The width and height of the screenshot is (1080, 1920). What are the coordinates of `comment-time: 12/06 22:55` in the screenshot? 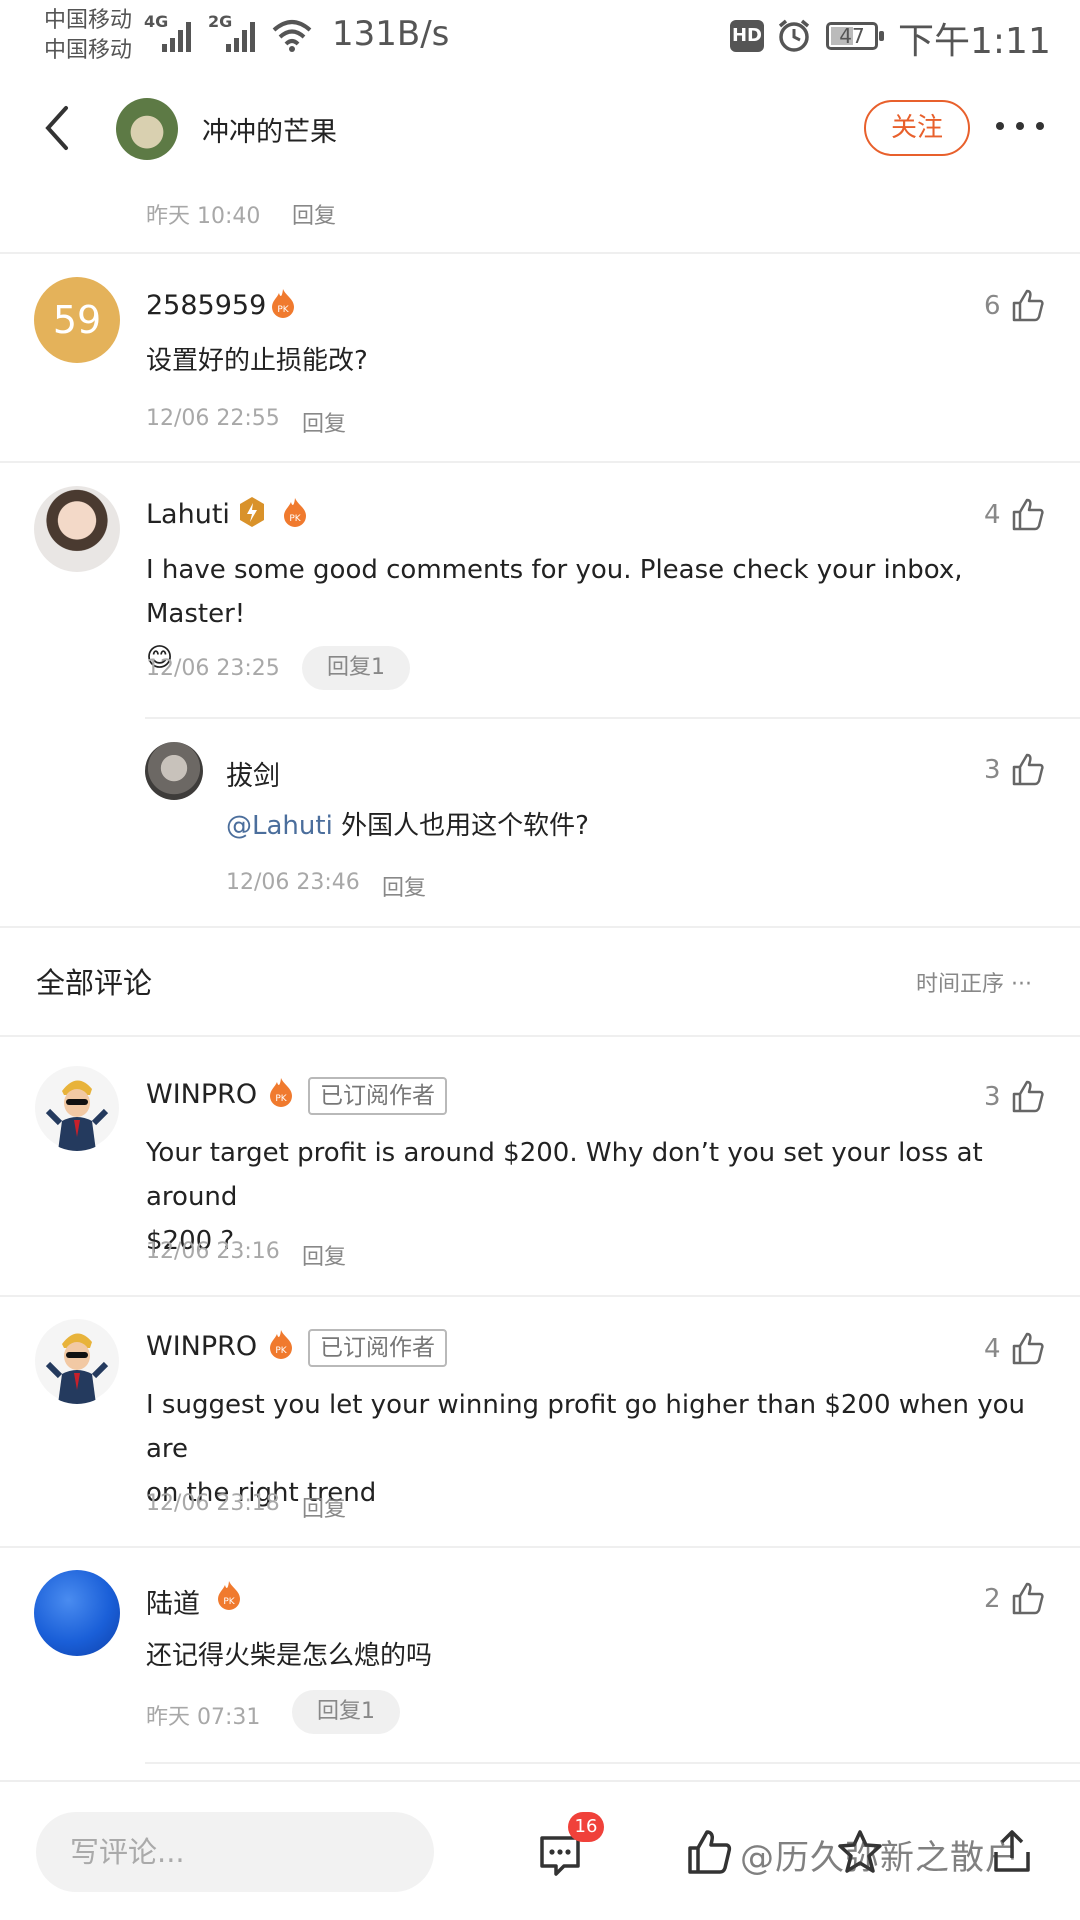 It's located at (213, 418).